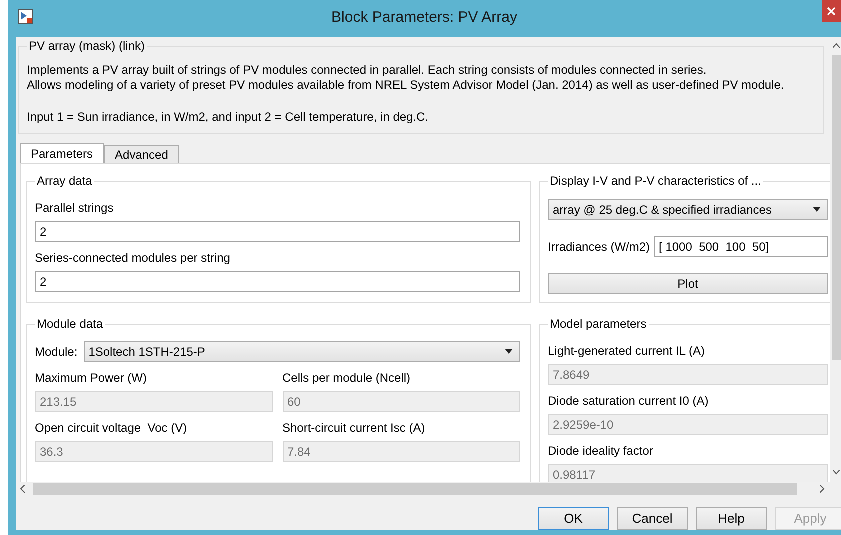  Describe the element at coordinates (228, 117) in the screenshot. I see `description-text: Input 1 = Sun irradiance, in W/m2, and input 2 = Cell temperature, in deg.C.` at that location.